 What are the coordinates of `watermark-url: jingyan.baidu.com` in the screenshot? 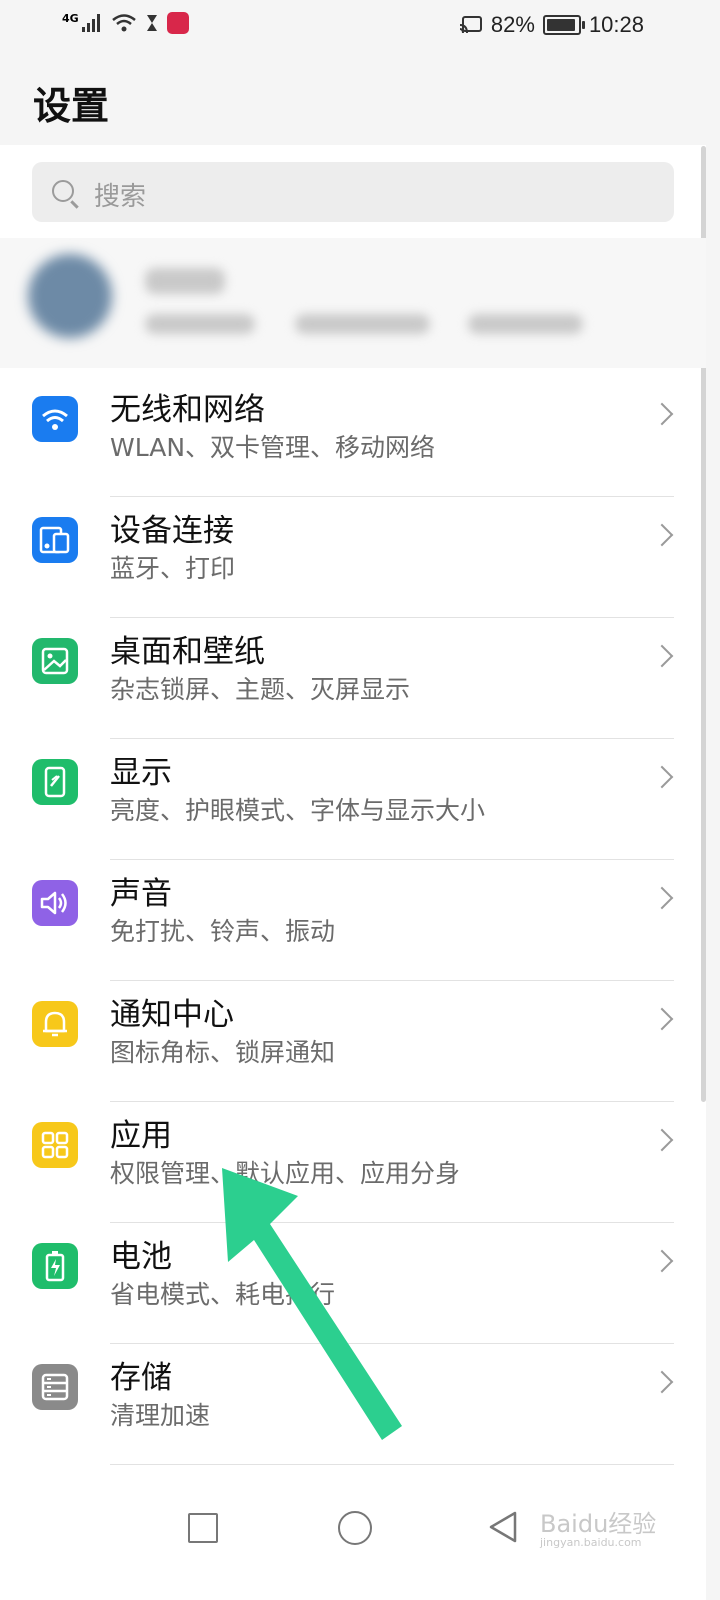 It's located at (591, 1542).